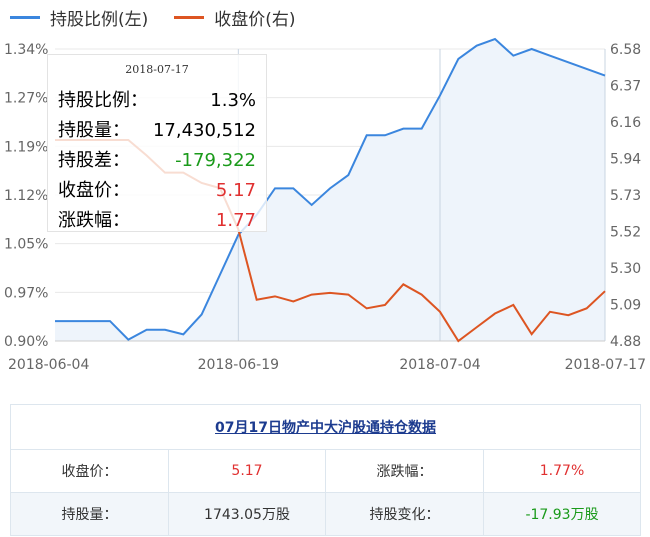 This screenshot has width=650, height=537. Describe the element at coordinates (404, 471) in the screenshot. I see `change-label: 涨跌幅：` at that location.